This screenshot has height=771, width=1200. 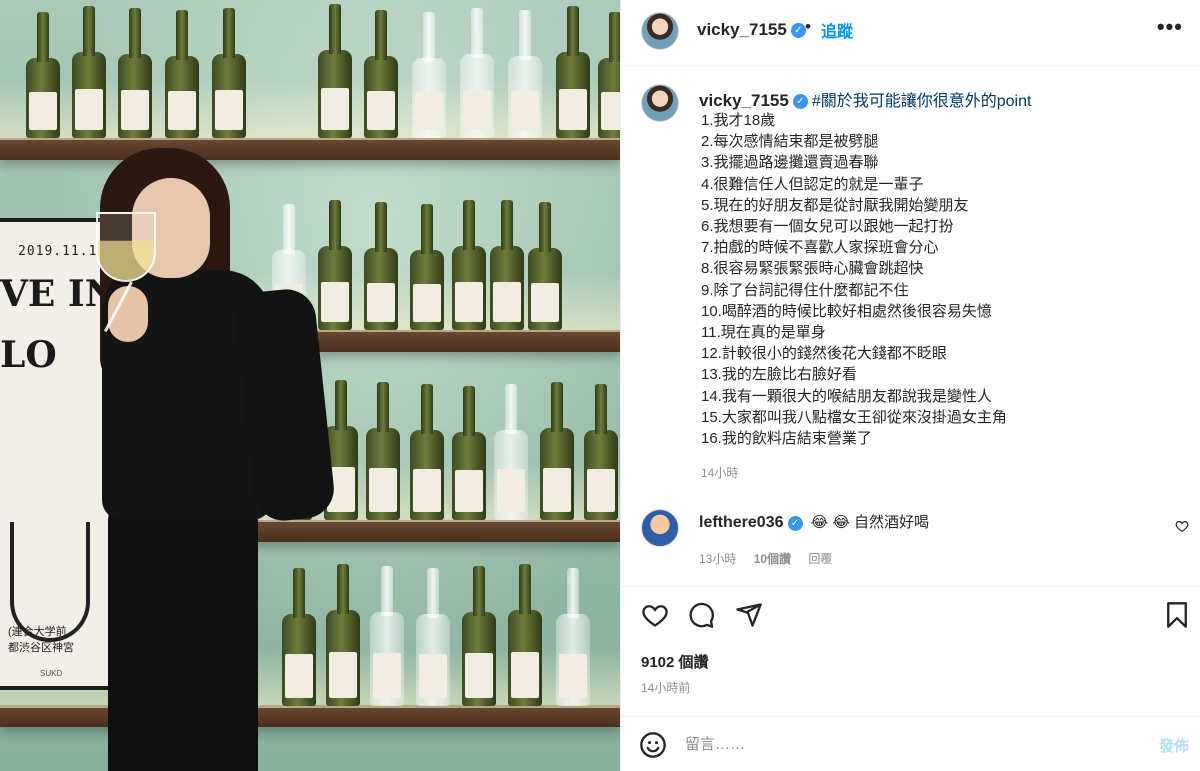 I want to click on caption-line: 6.我想要有一個女兒可以跟她一起打扮, so click(x=827, y=227).